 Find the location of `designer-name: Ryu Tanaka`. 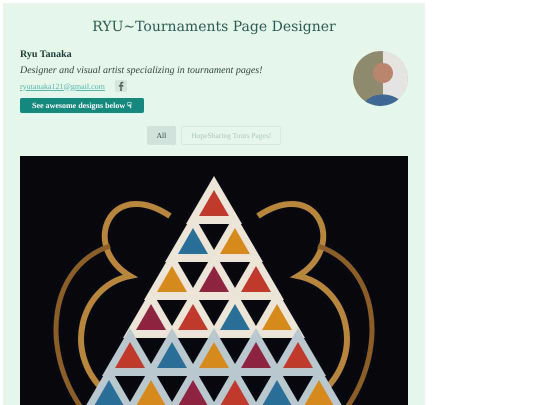

designer-name: Ryu Tanaka is located at coordinates (46, 54).